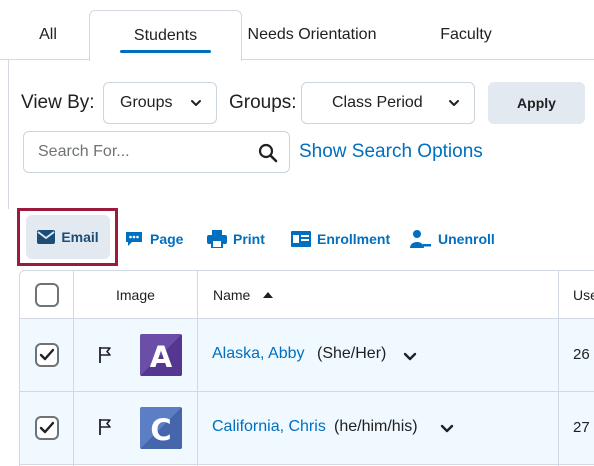 The width and height of the screenshot is (594, 466). I want to click on tab-students-label: Students, so click(165, 35).